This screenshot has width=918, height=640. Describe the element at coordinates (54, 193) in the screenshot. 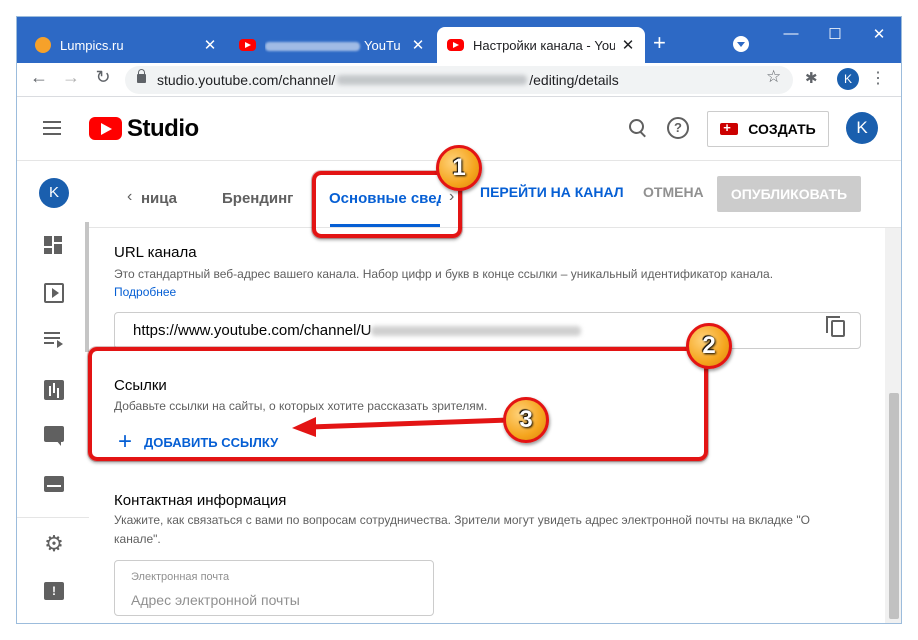

I see `channel-avatar: K` at that location.